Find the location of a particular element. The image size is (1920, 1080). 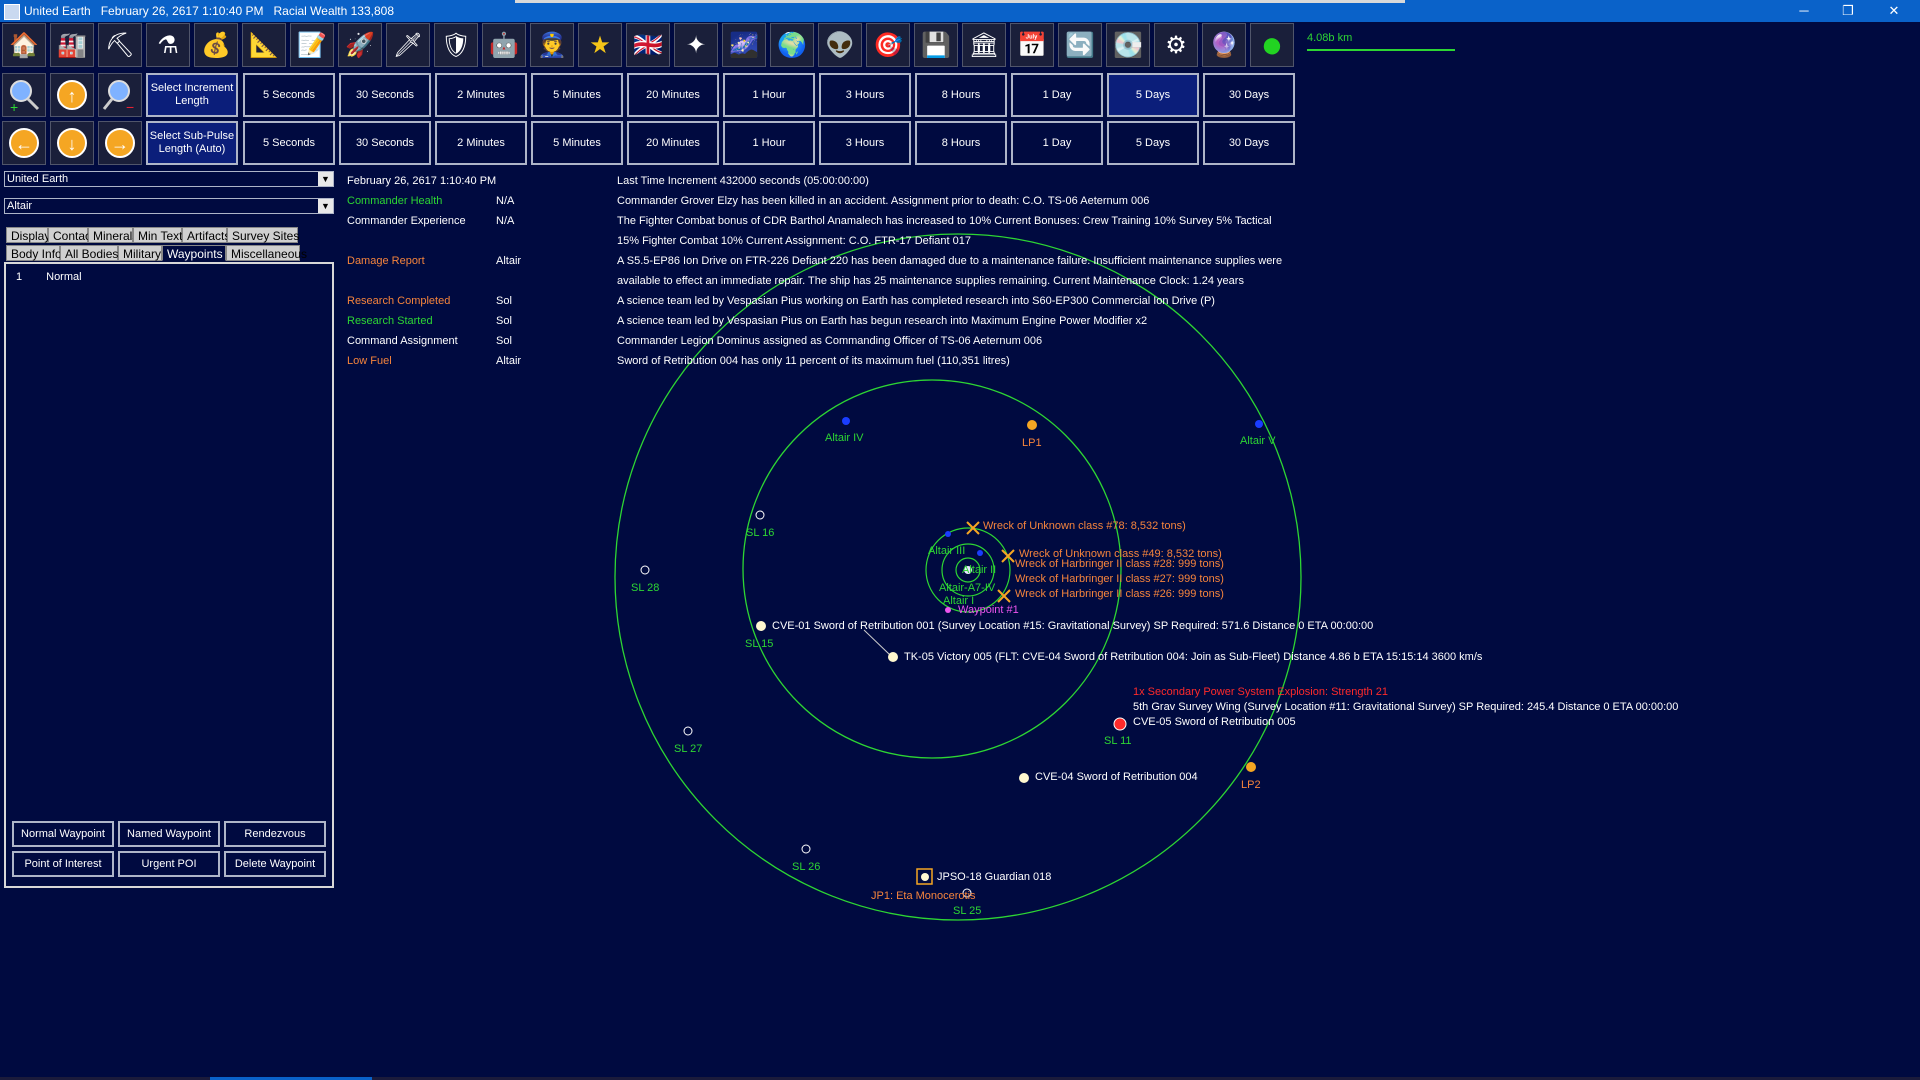

log-event-type: Commander Experience is located at coordinates (406, 221).